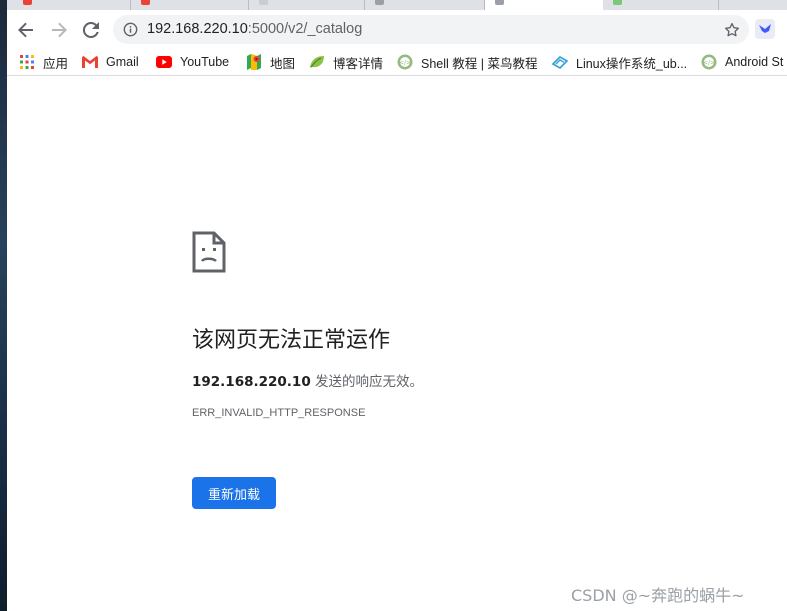 This screenshot has height=611, width=787. What do you see at coordinates (283, 63) in the screenshot?
I see `bookmark-label: 地图` at bounding box center [283, 63].